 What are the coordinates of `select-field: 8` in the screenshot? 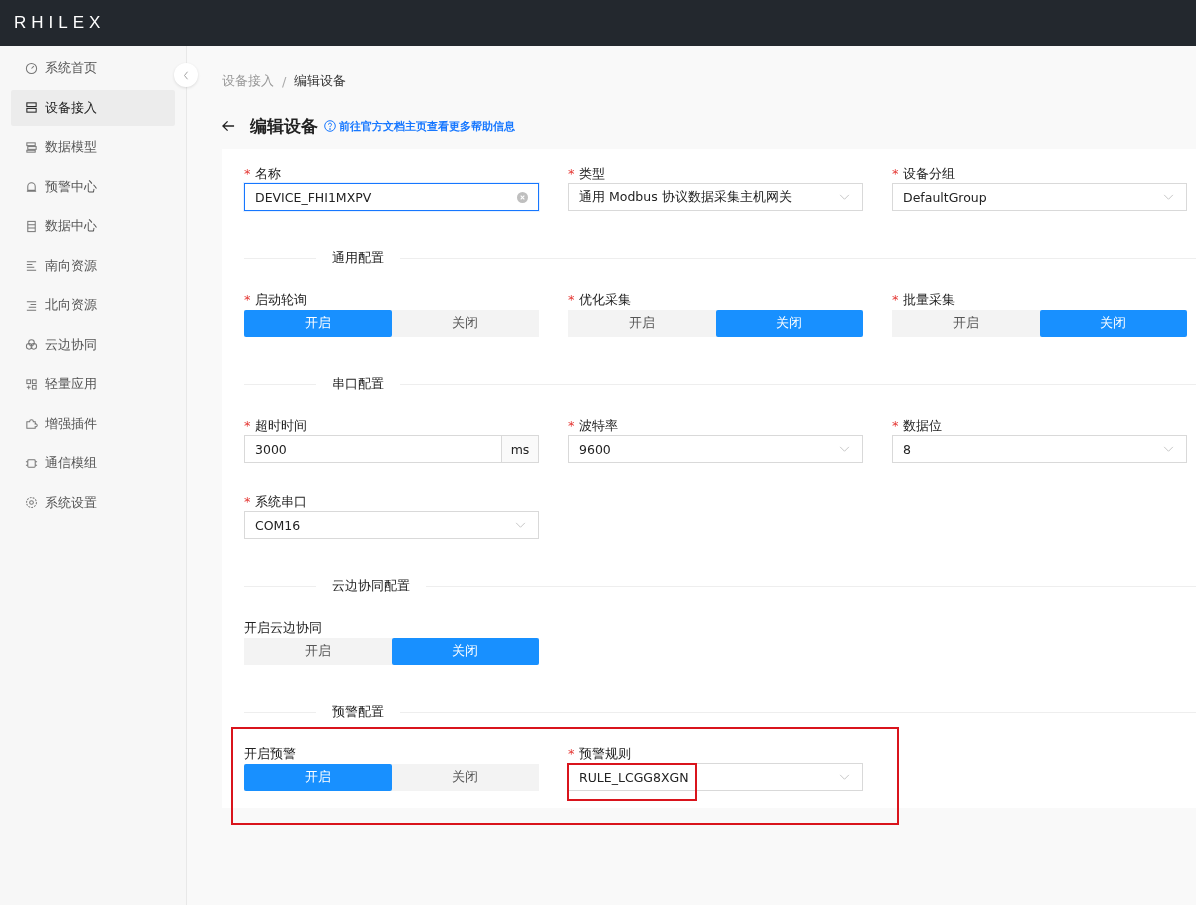 It's located at (1039, 449).